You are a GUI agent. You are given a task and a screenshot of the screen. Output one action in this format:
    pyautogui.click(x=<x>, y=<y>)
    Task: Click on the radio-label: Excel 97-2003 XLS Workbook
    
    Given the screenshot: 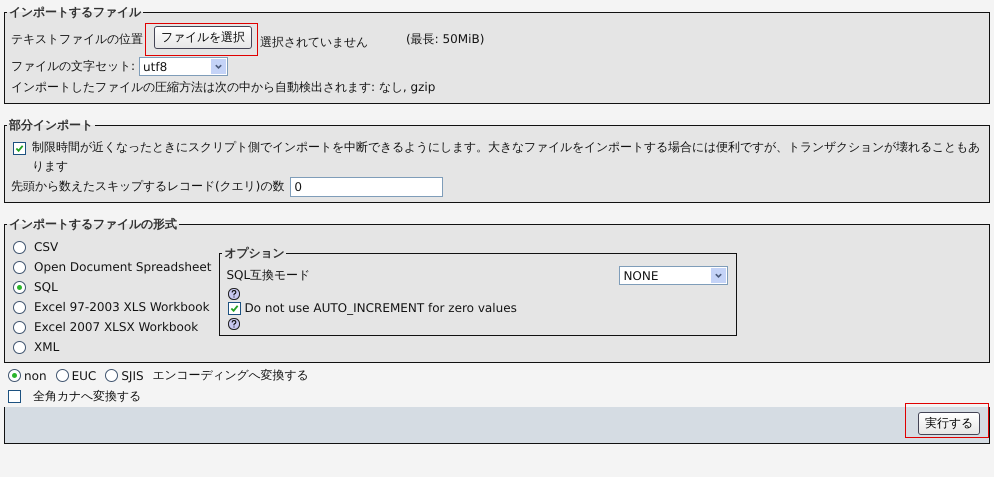 What is the action you would take?
    pyautogui.click(x=122, y=307)
    